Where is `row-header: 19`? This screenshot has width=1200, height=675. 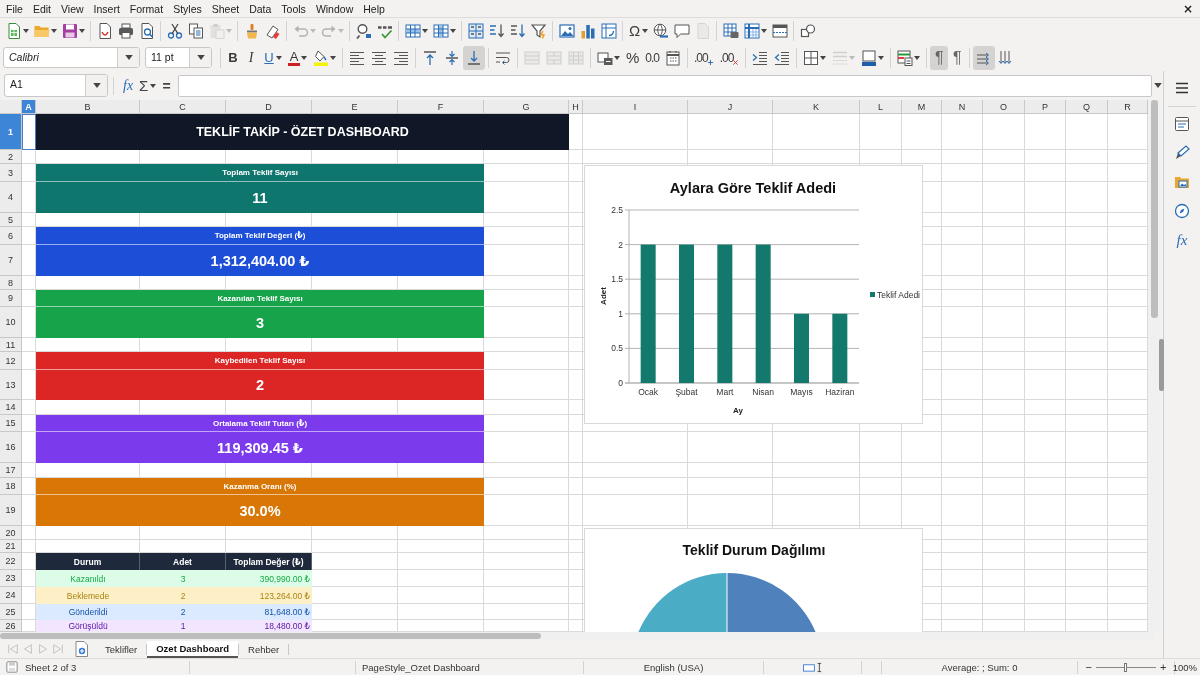 row-header: 19 is located at coordinates (11, 510).